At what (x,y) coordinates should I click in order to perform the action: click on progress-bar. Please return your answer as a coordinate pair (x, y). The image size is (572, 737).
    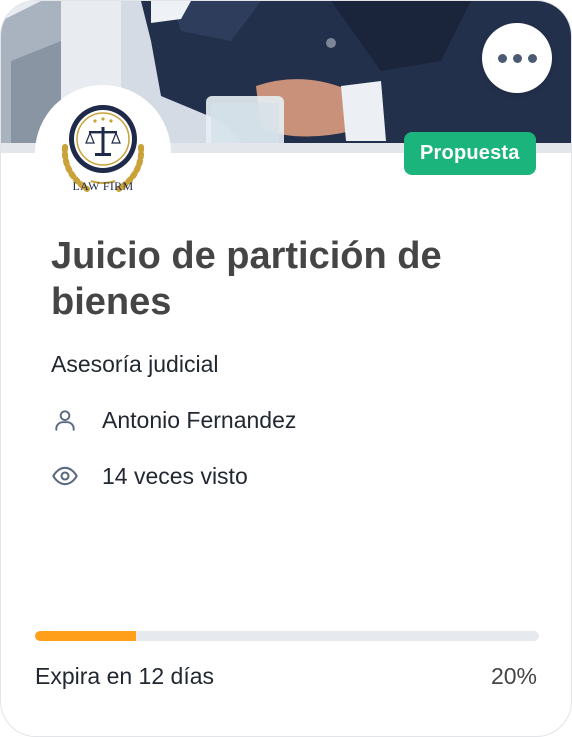
    Looking at the image, I should click on (287, 636).